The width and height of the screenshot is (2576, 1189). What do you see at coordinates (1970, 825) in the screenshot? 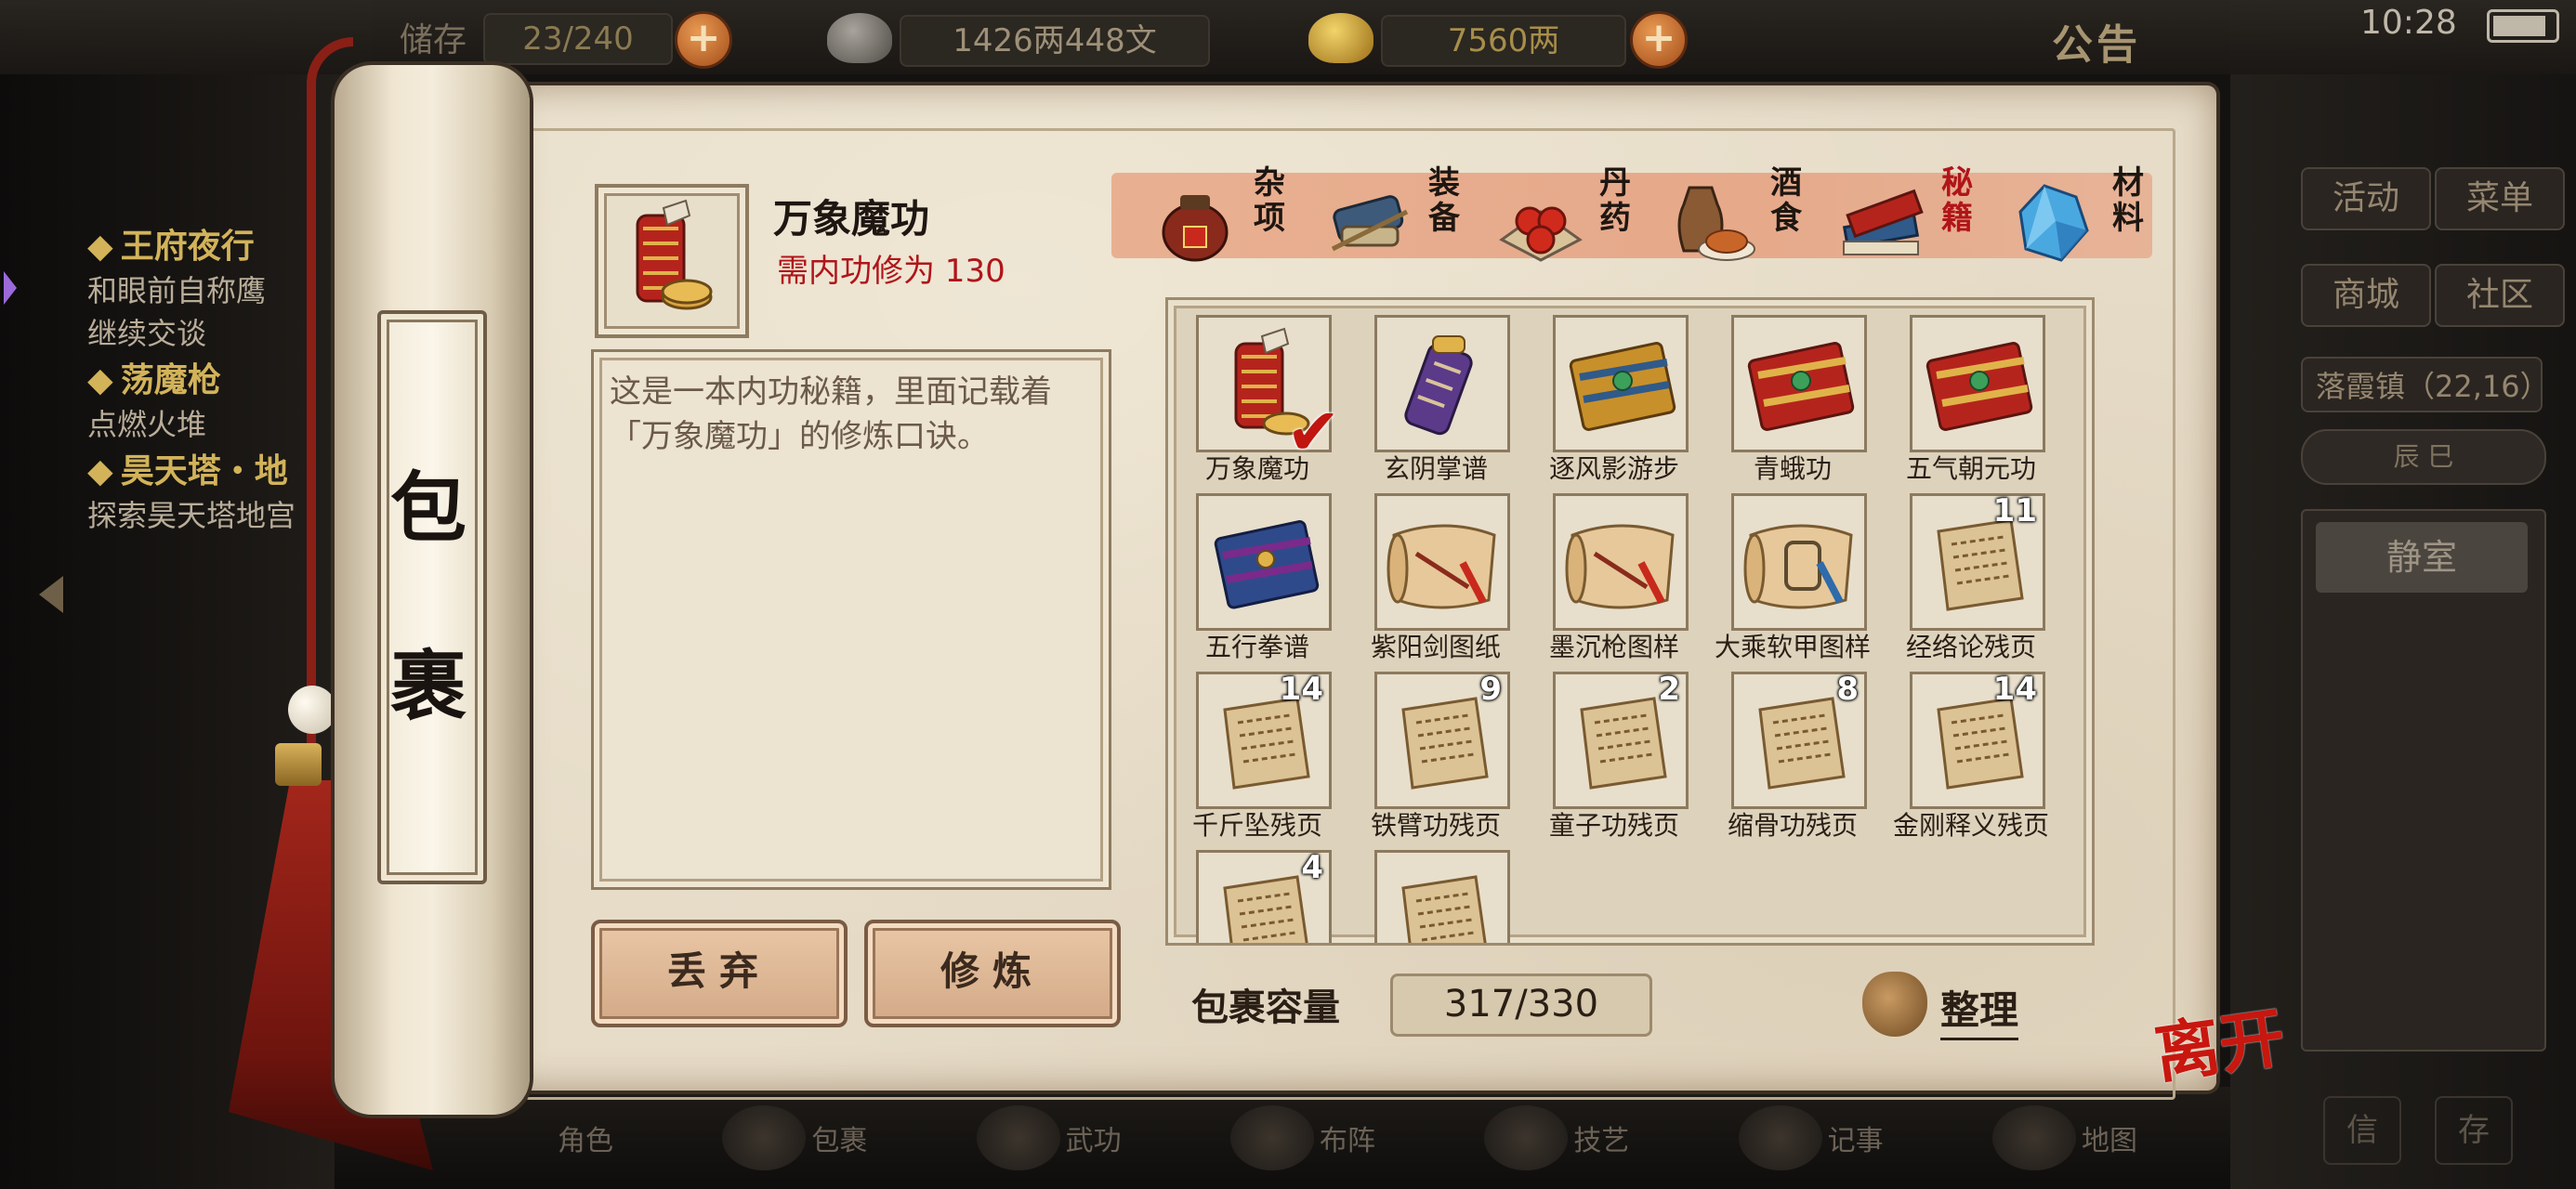
I see `item-label: 金刚释义残页` at bounding box center [1970, 825].